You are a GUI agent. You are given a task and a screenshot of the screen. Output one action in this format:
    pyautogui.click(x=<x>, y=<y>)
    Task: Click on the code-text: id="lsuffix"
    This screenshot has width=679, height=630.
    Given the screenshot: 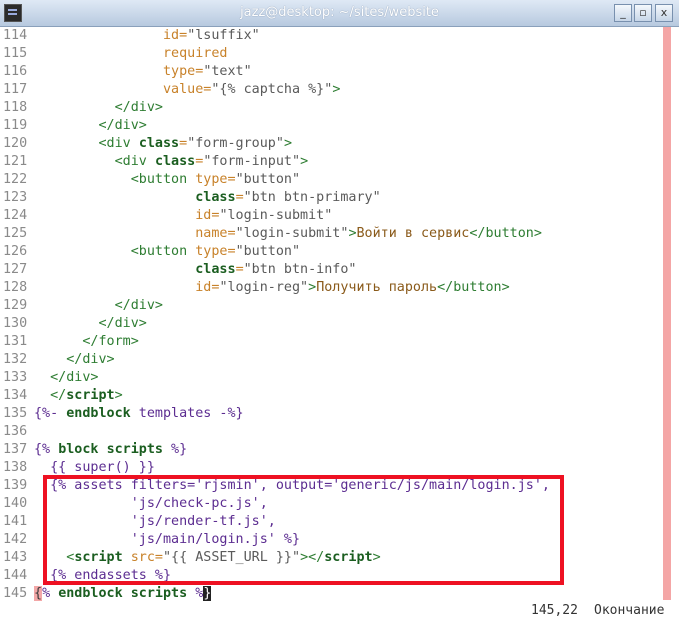 What is the action you would take?
    pyautogui.click(x=147, y=36)
    